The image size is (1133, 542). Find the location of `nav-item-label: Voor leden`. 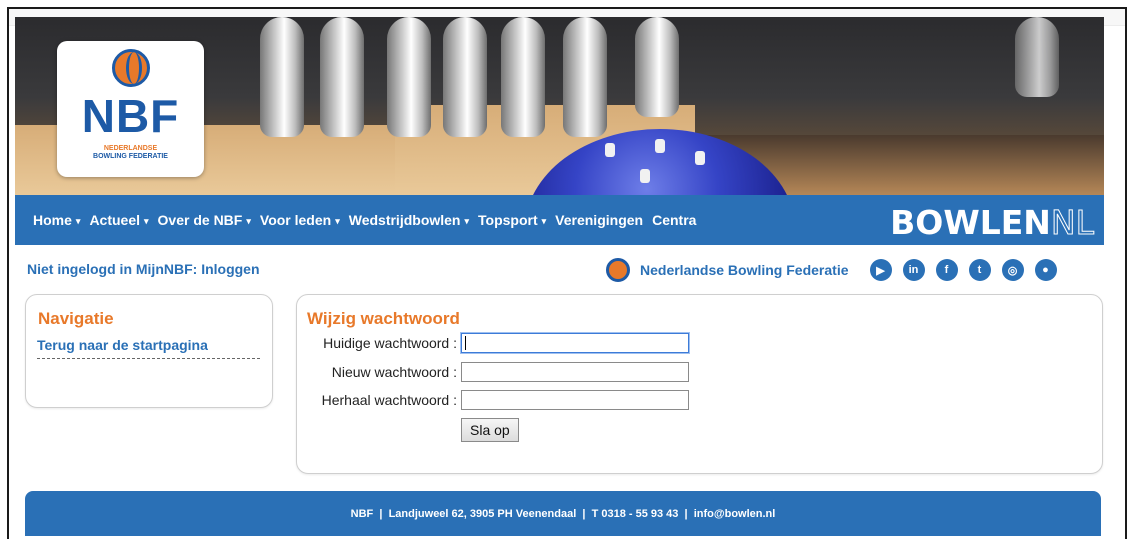

nav-item-label: Voor leden is located at coordinates (295, 220).